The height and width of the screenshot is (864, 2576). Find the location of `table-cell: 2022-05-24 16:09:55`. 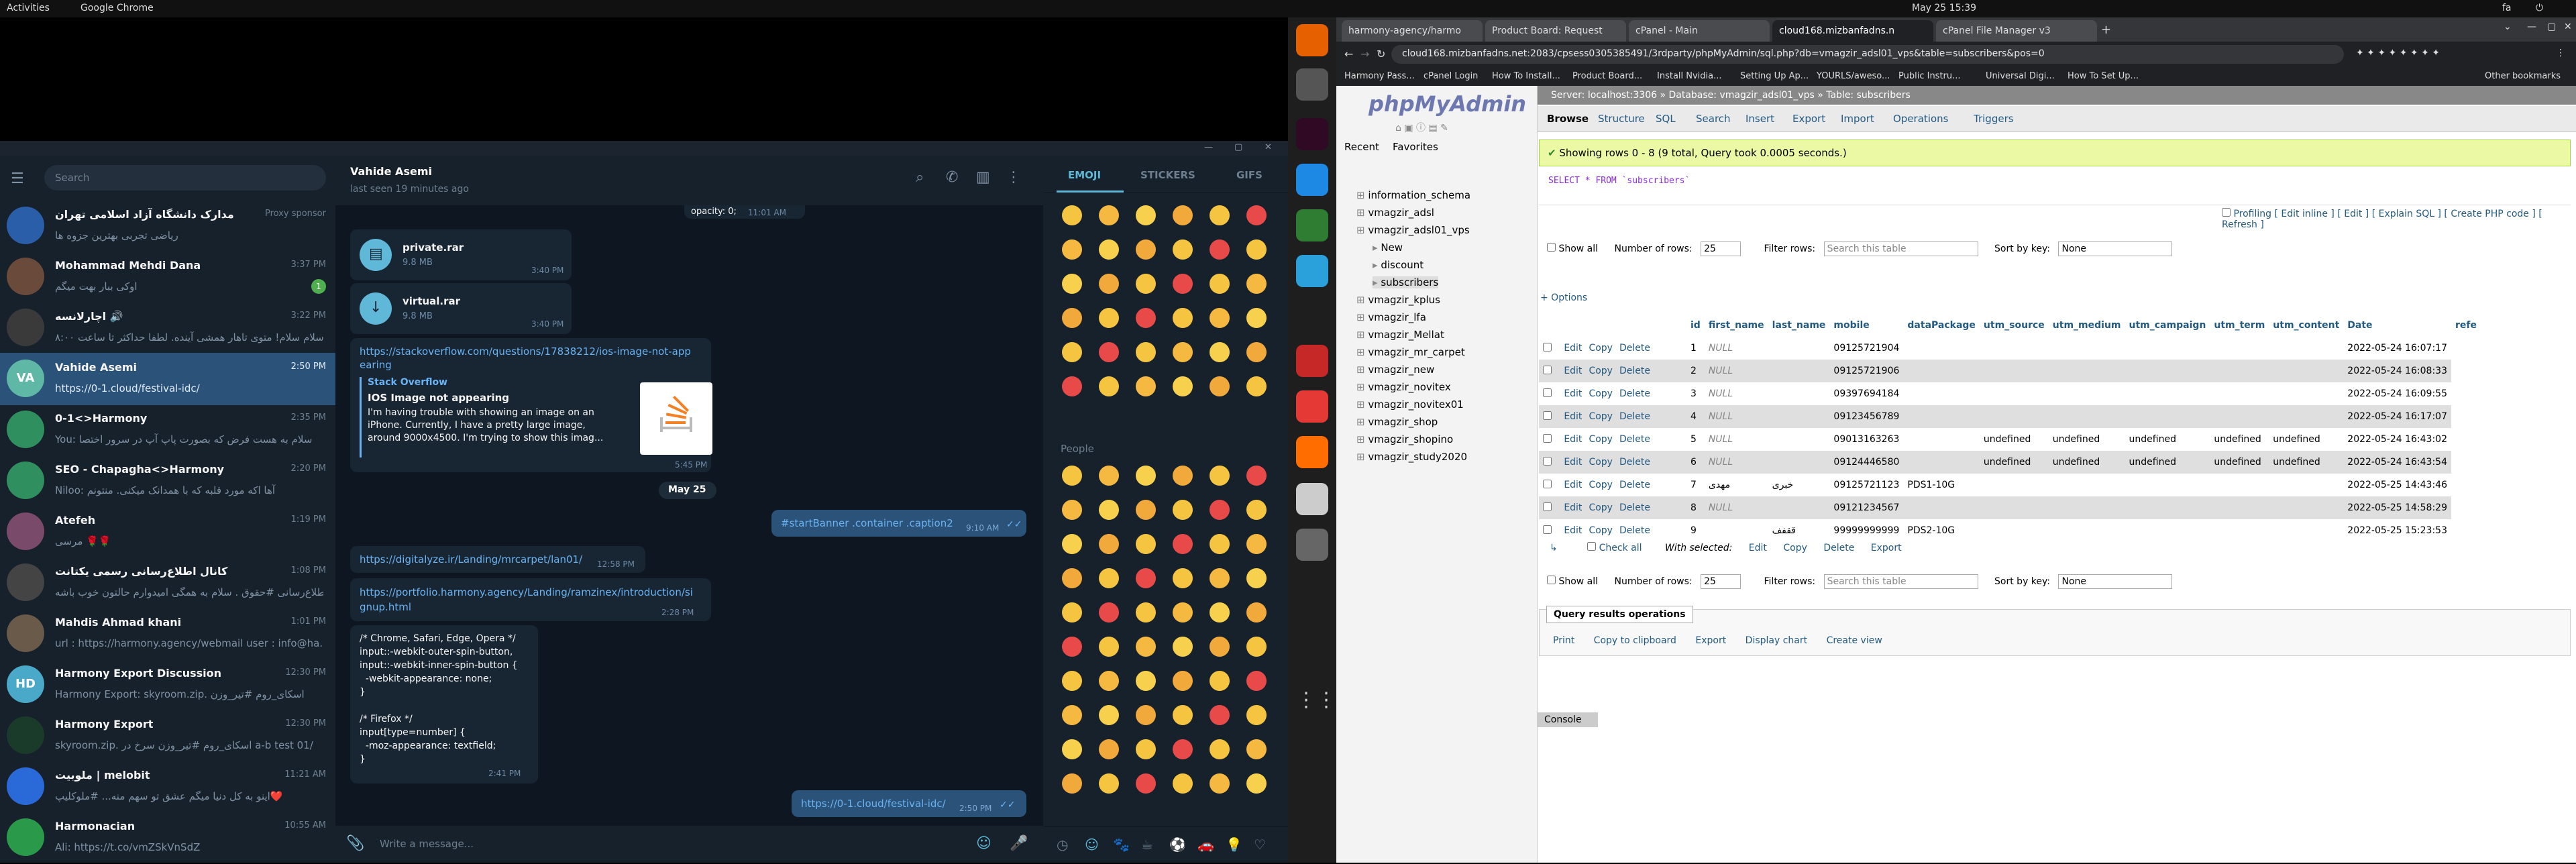

table-cell: 2022-05-24 16:09:55 is located at coordinates (2397, 393).